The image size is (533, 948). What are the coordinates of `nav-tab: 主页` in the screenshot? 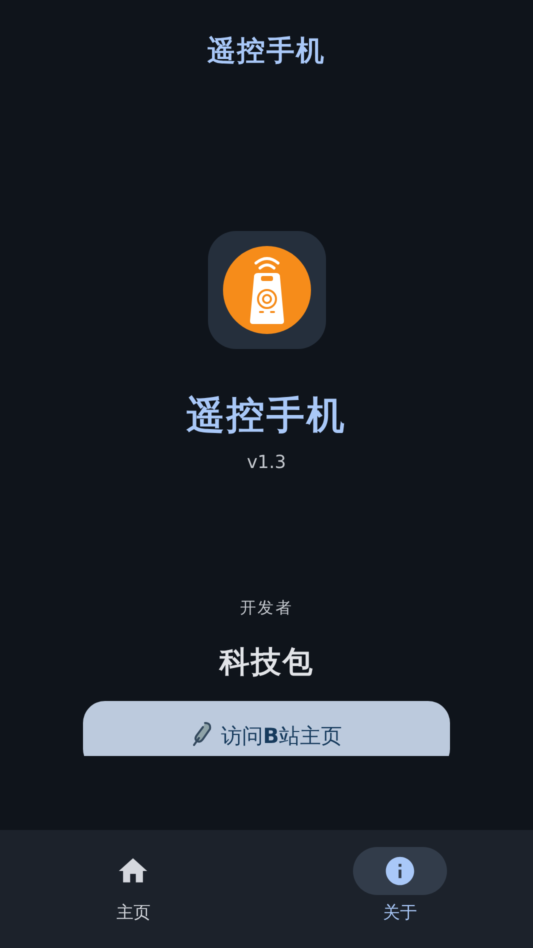 It's located at (133, 889).